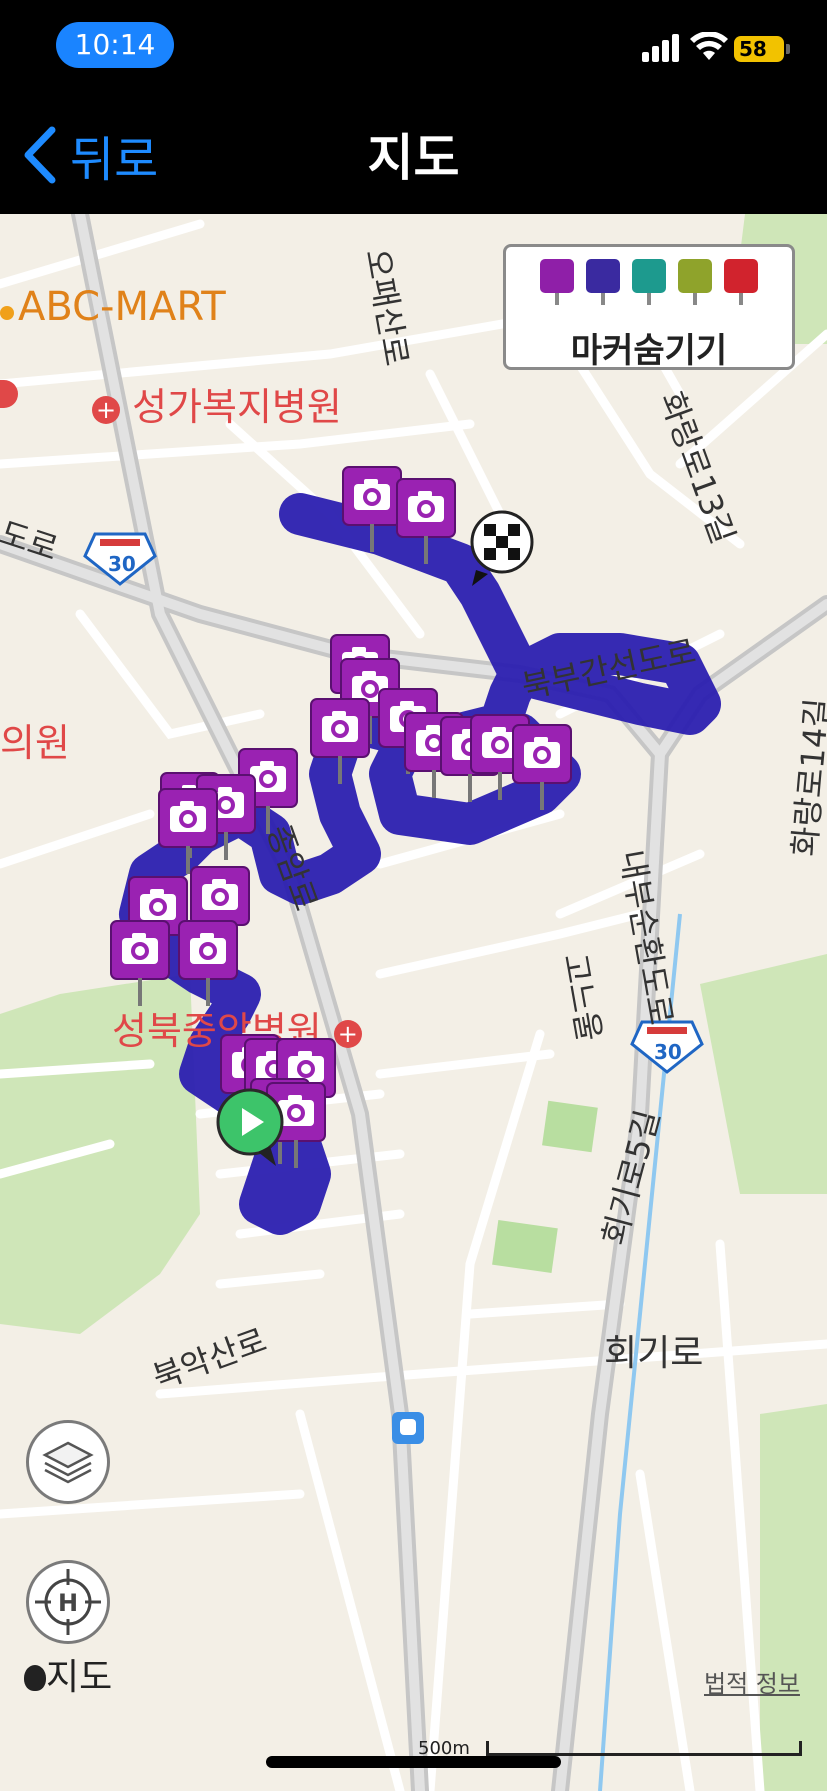  I want to click on checkered-flag-icon, so click(502, 548).